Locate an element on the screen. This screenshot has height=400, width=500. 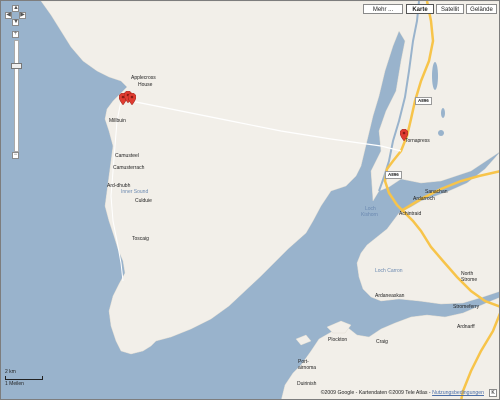
place-label: Ardaneaskan is located at coordinates (390, 296).